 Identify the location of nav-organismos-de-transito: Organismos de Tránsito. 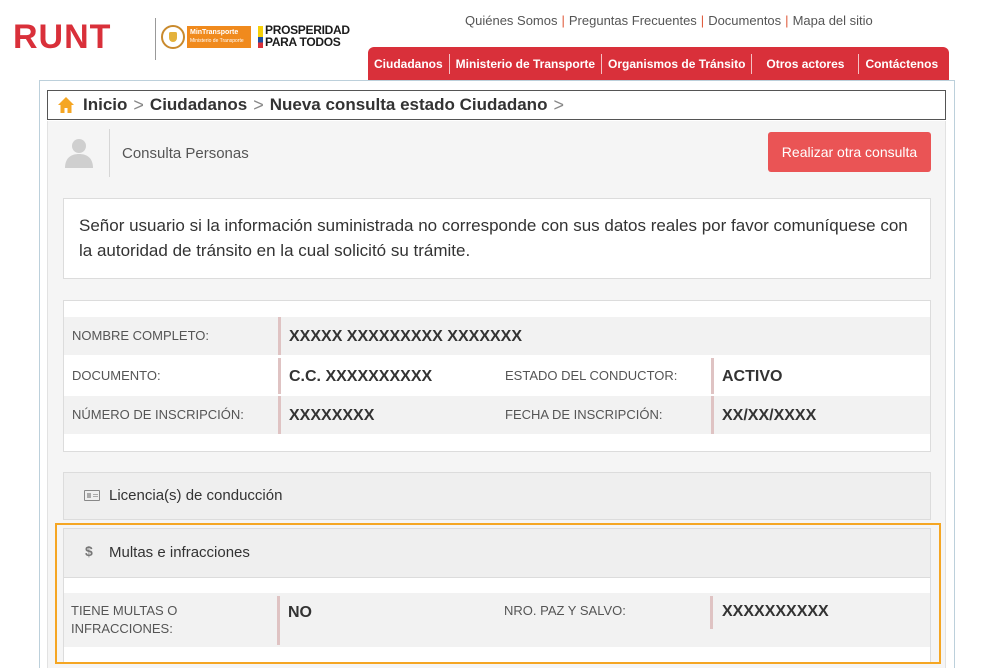
(676, 63).